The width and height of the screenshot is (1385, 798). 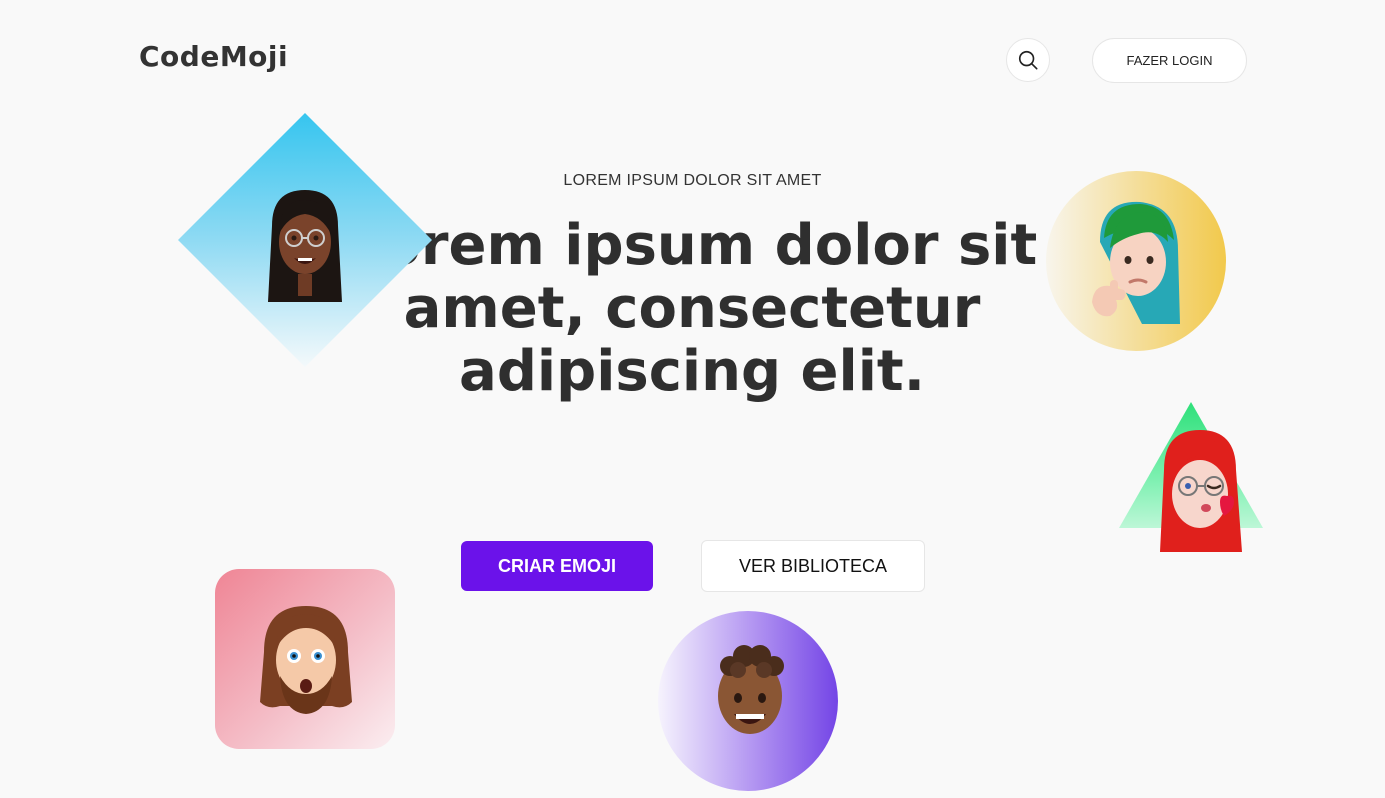 What do you see at coordinates (750, 694) in the screenshot?
I see `smiling-man-avatar` at bounding box center [750, 694].